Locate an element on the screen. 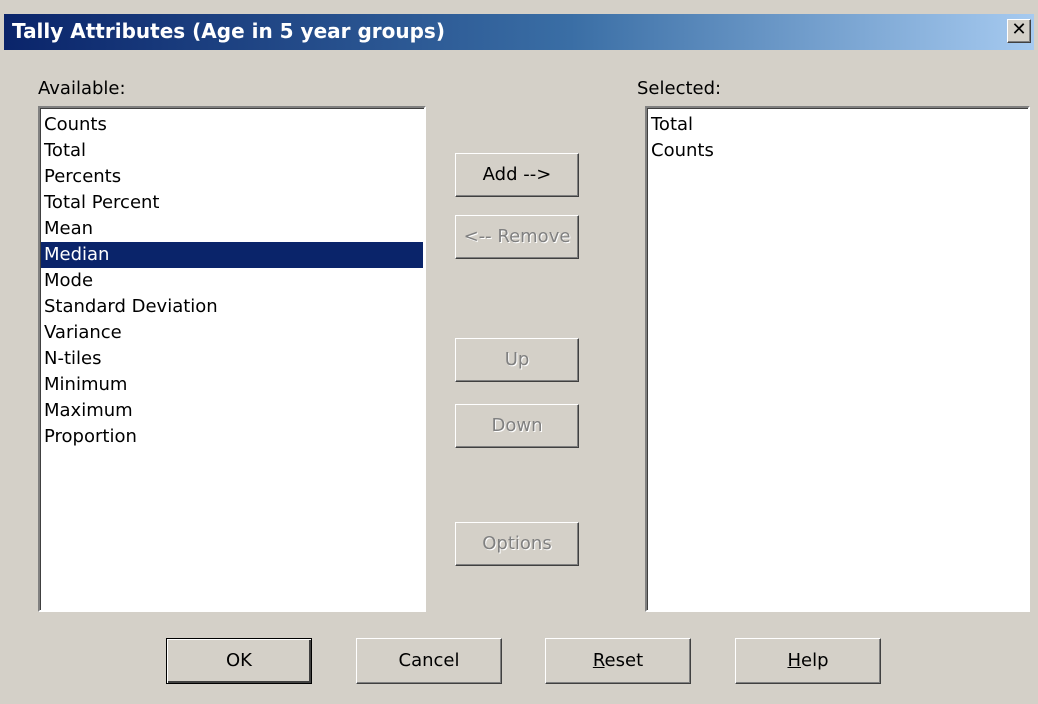 The image size is (1038, 704). help-label-rest: elp is located at coordinates (815, 660).